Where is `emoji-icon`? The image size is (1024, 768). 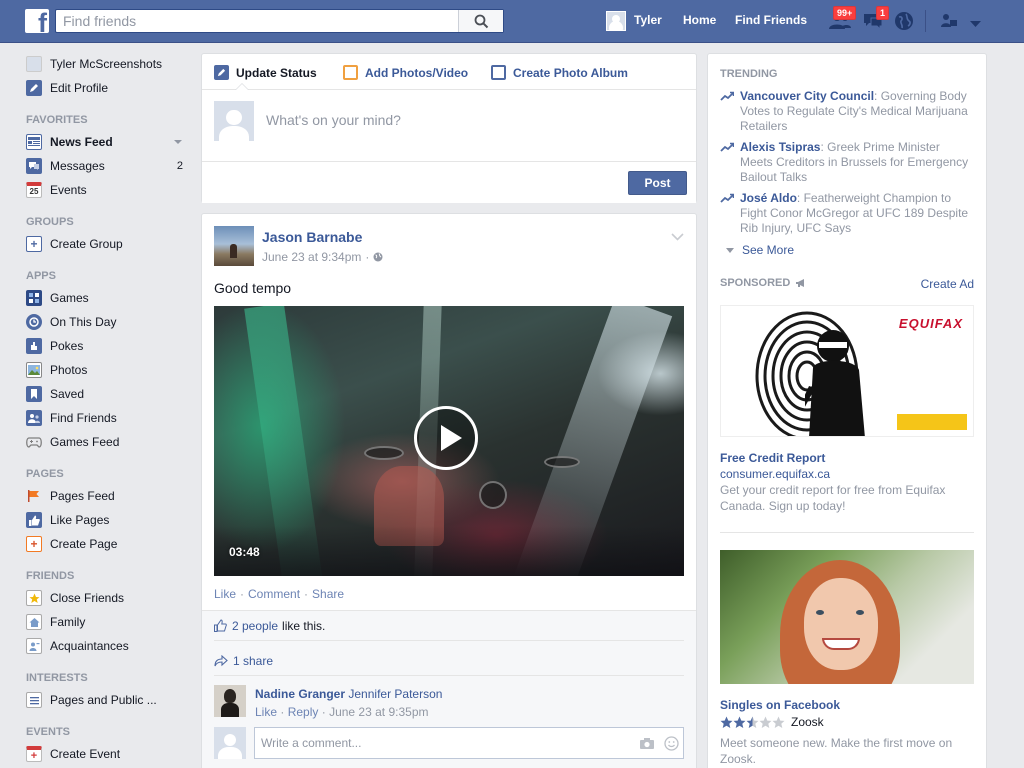
emoji-icon is located at coordinates (671, 743).